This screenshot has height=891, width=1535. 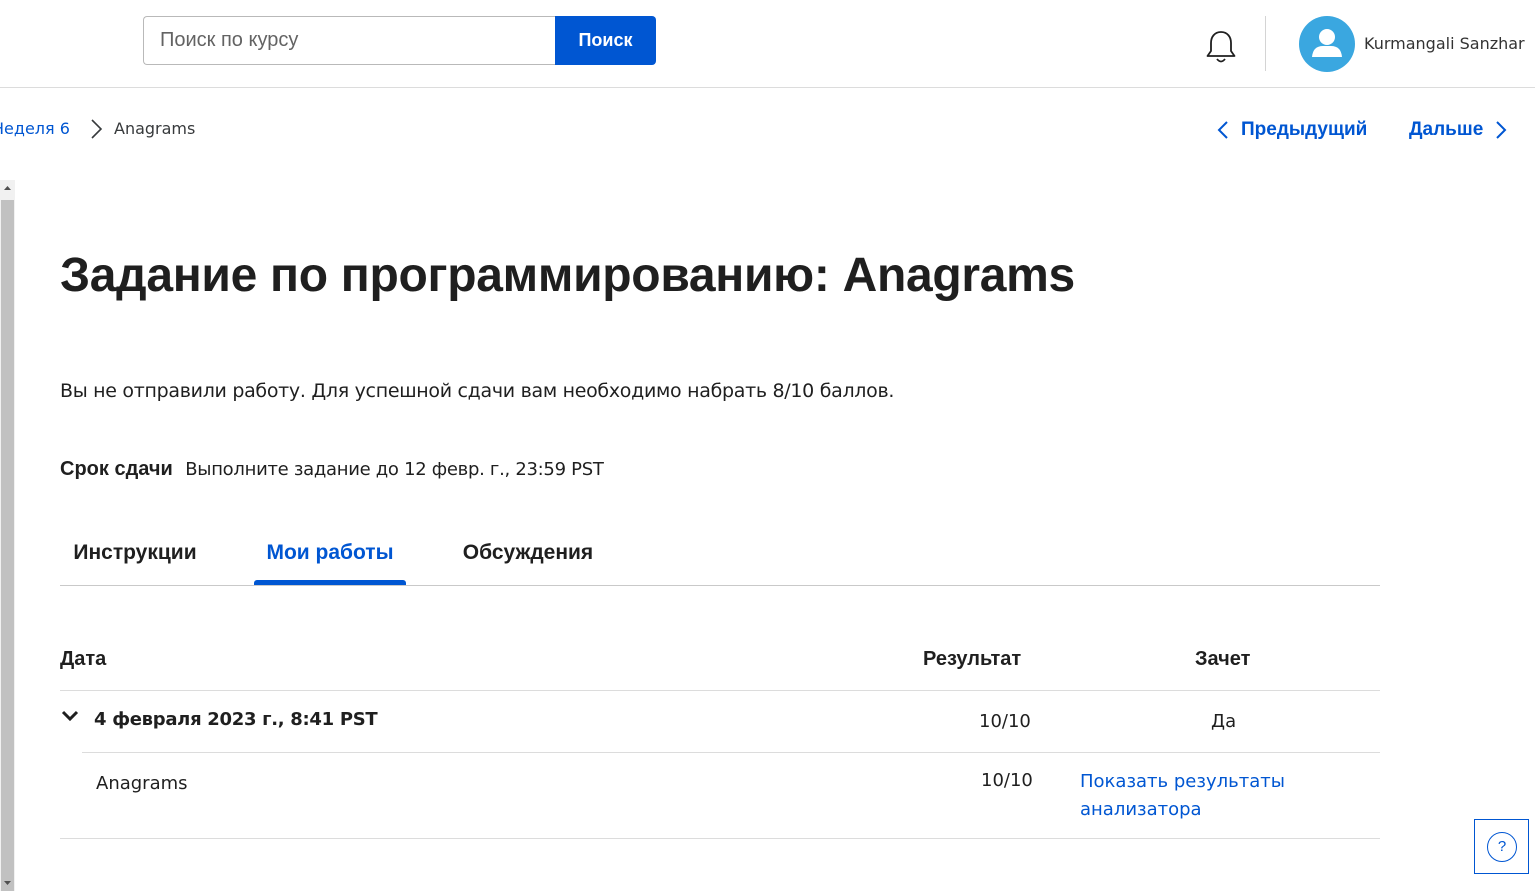 I want to click on breadcrumb-current: Anagrams, so click(x=155, y=128).